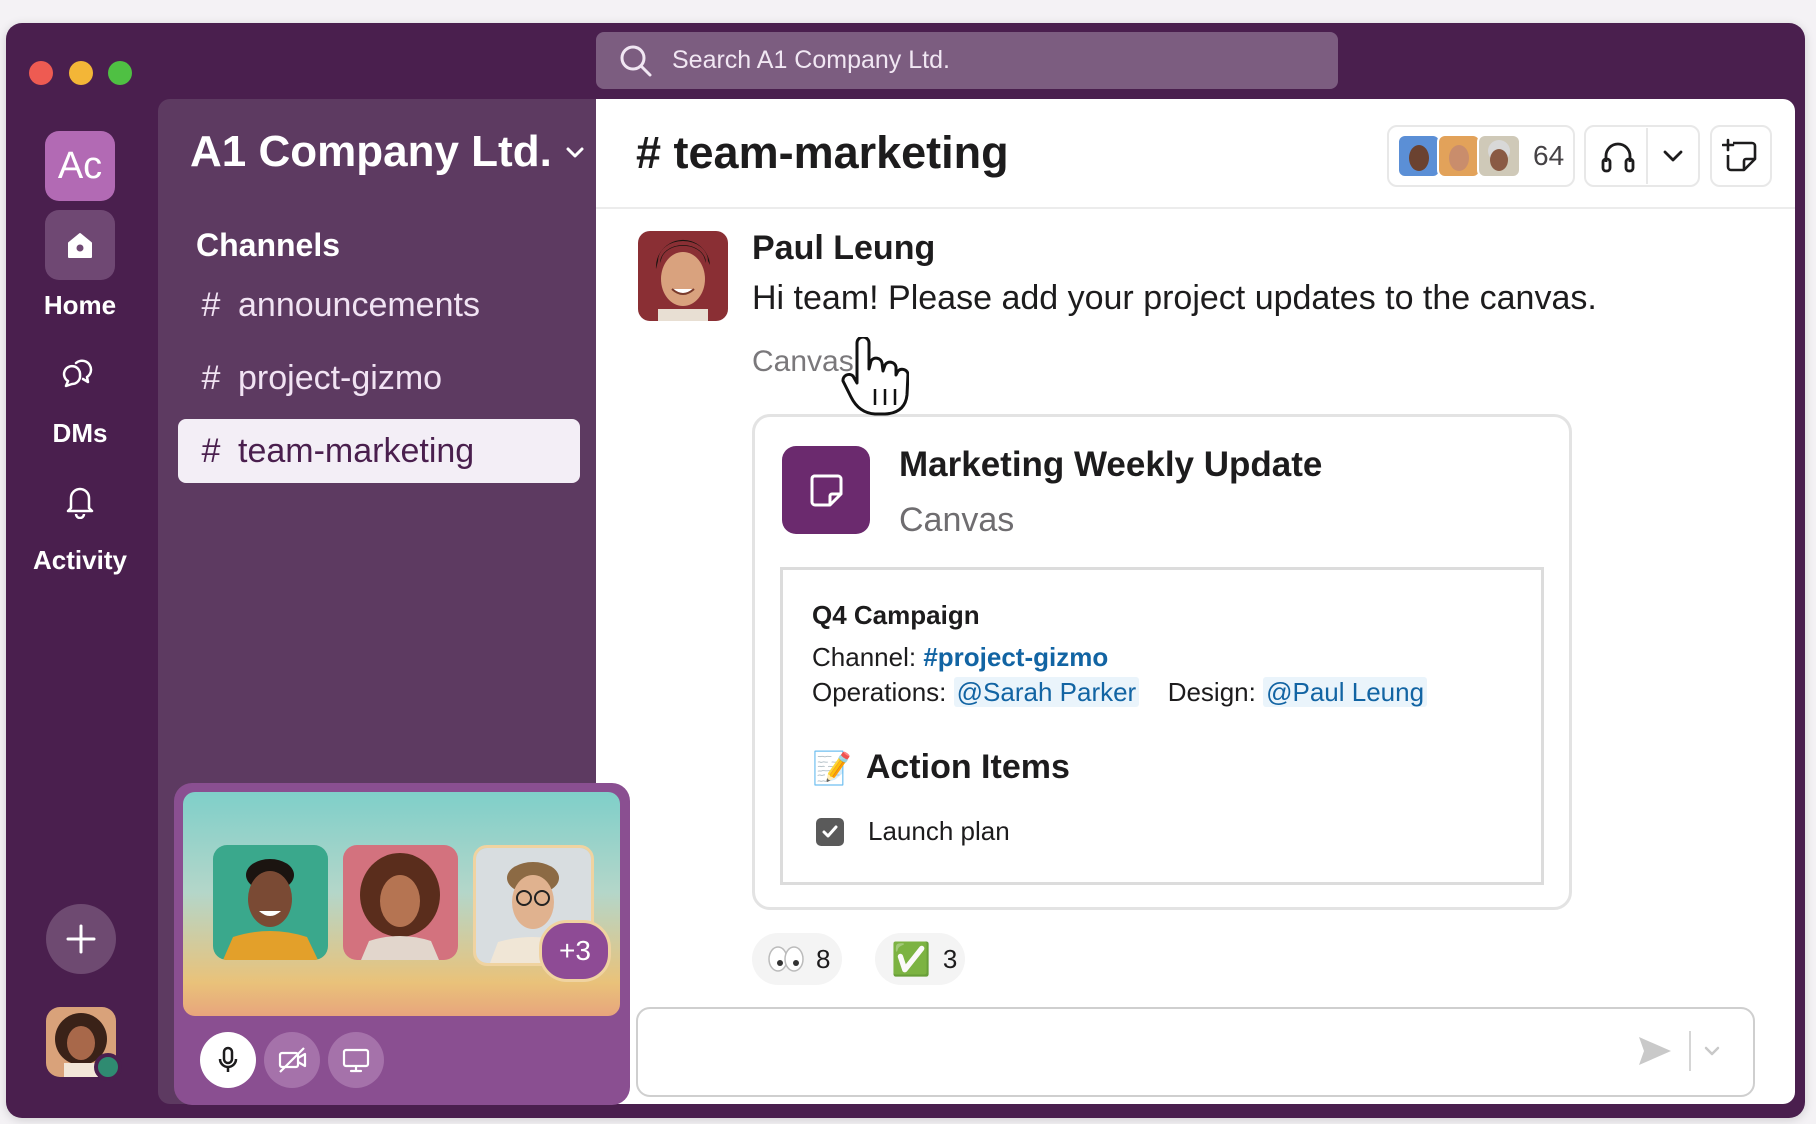 The image size is (1816, 1124). Describe the element at coordinates (359, 304) in the screenshot. I see `channel-label: announcements` at that location.